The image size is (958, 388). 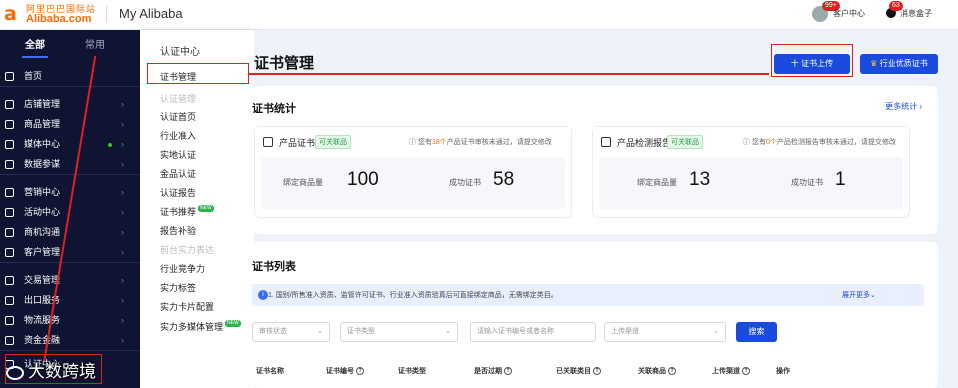 What do you see at coordinates (270, 371) in the screenshot?
I see `column-header-label: 证书名称` at bounding box center [270, 371].